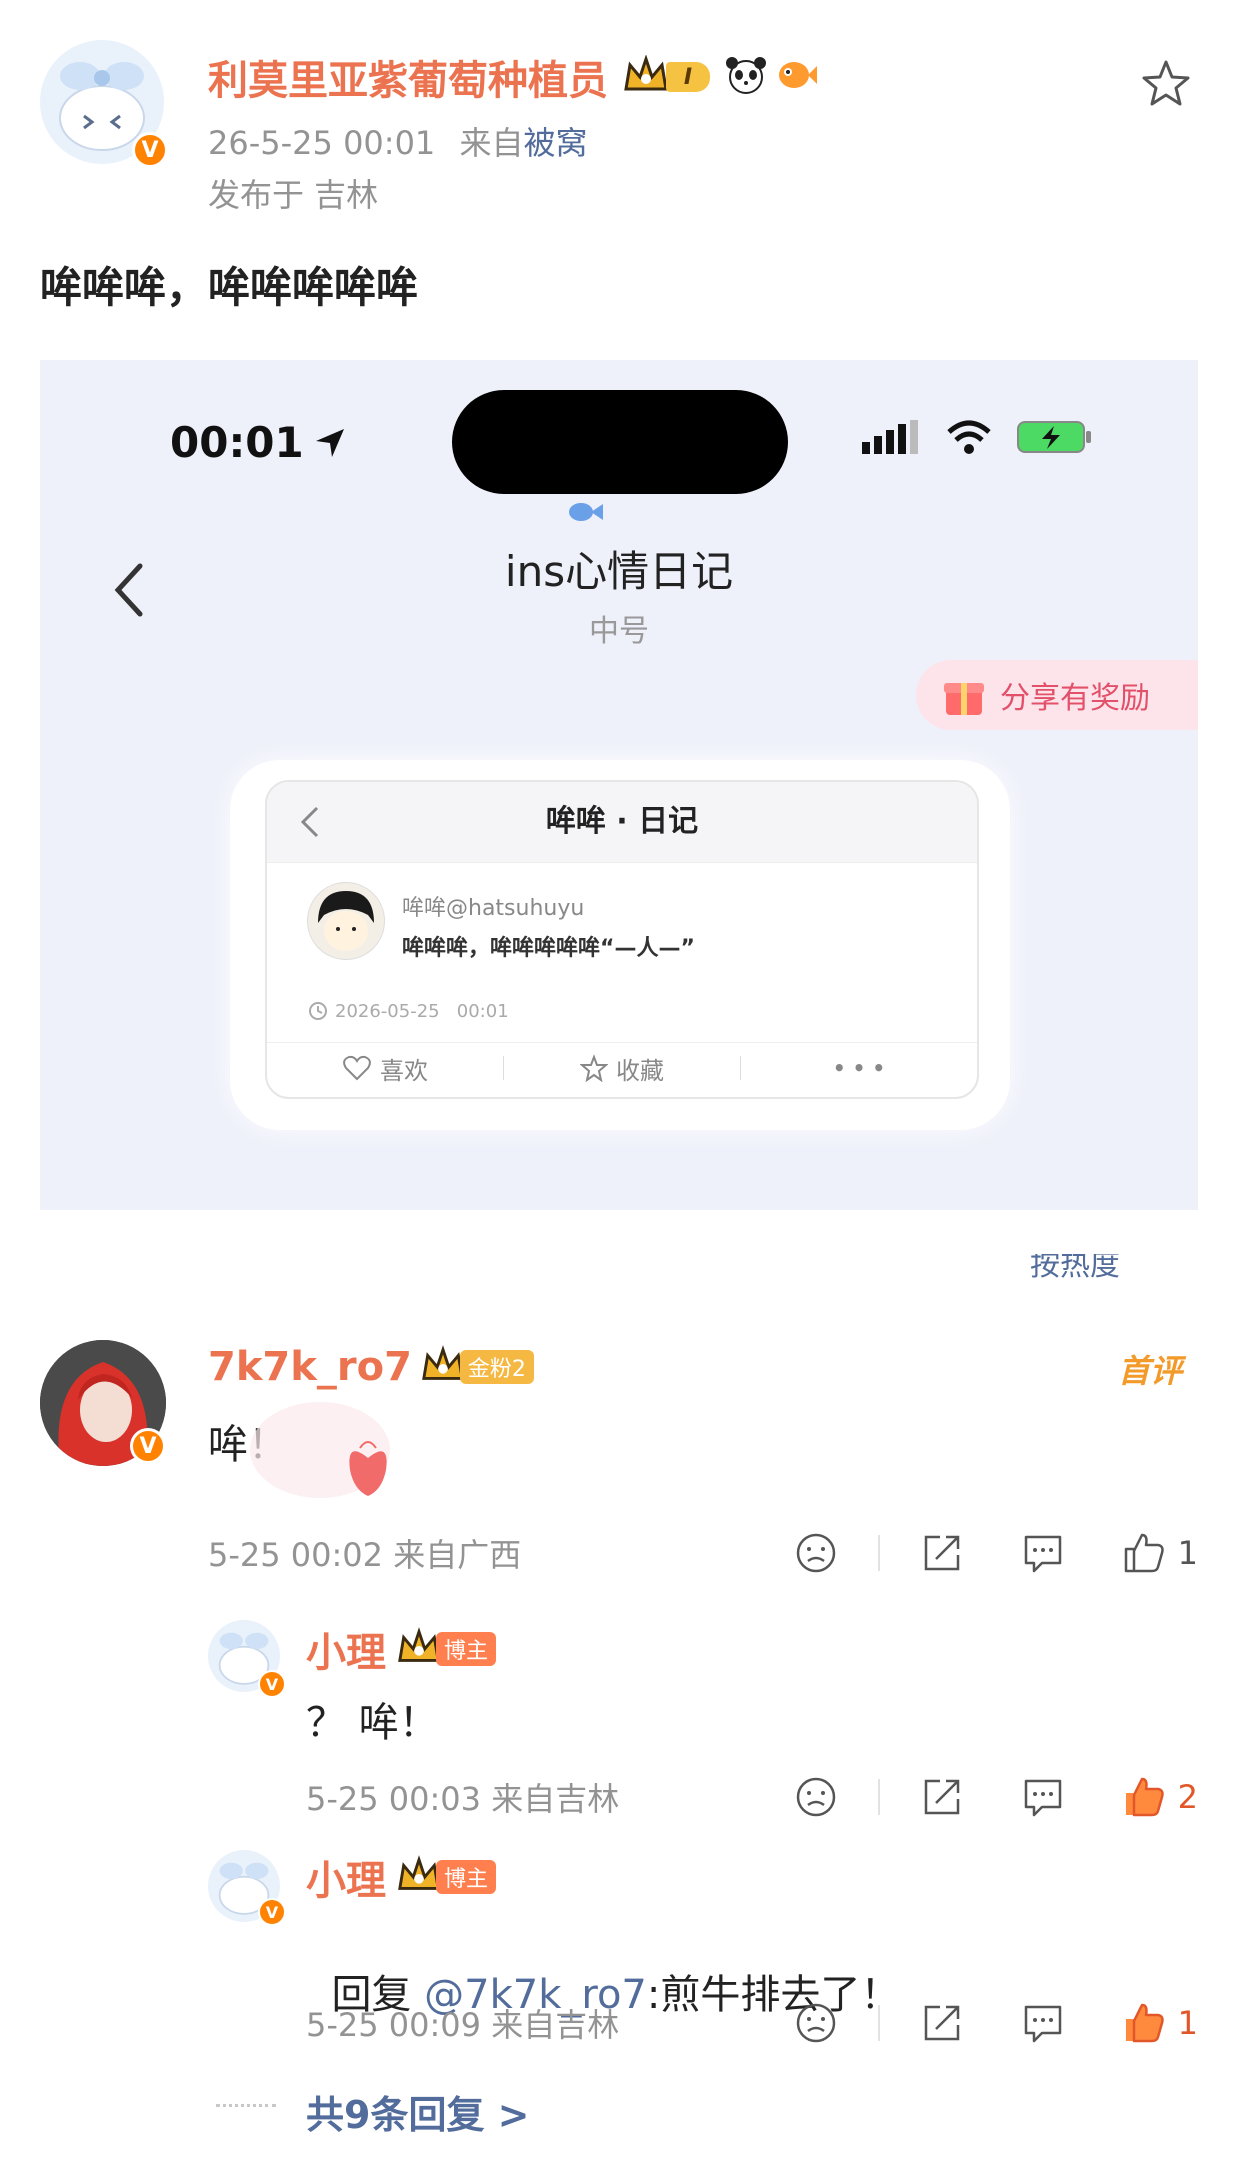  I want to click on star-outline-small-icon, so click(594, 1068).